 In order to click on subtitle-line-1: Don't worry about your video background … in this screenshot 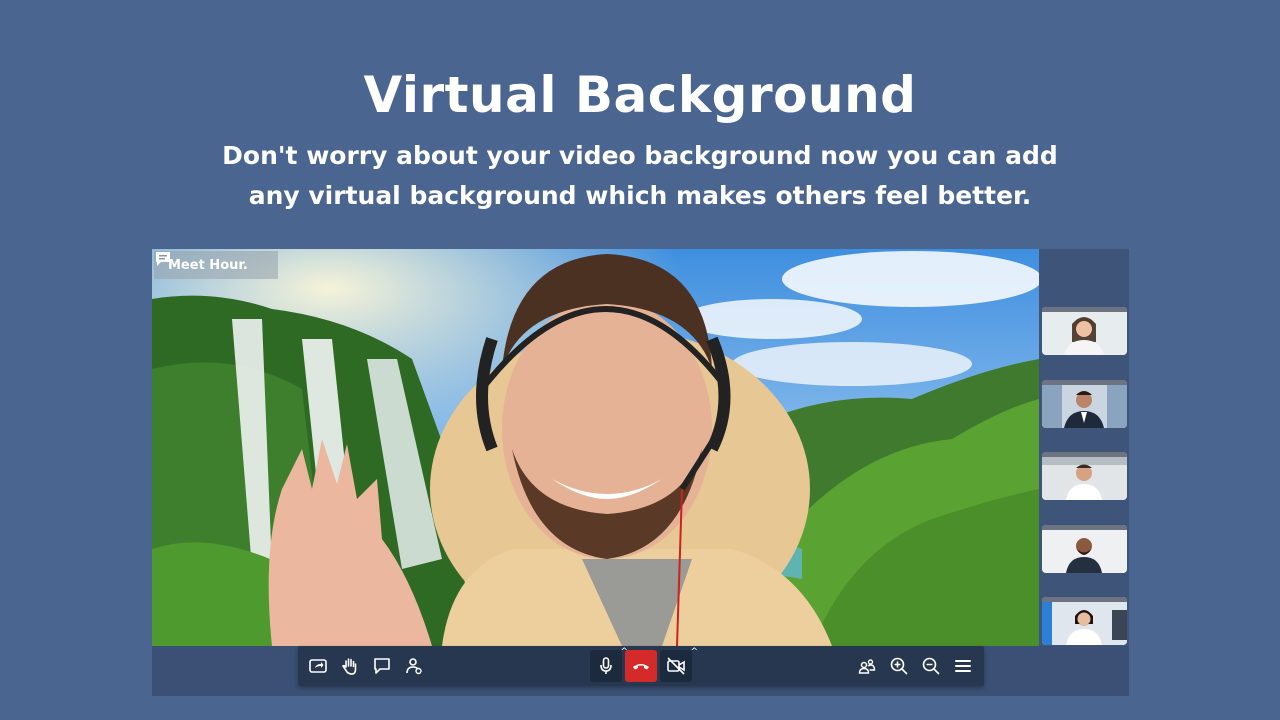, I will do `click(640, 155)`.